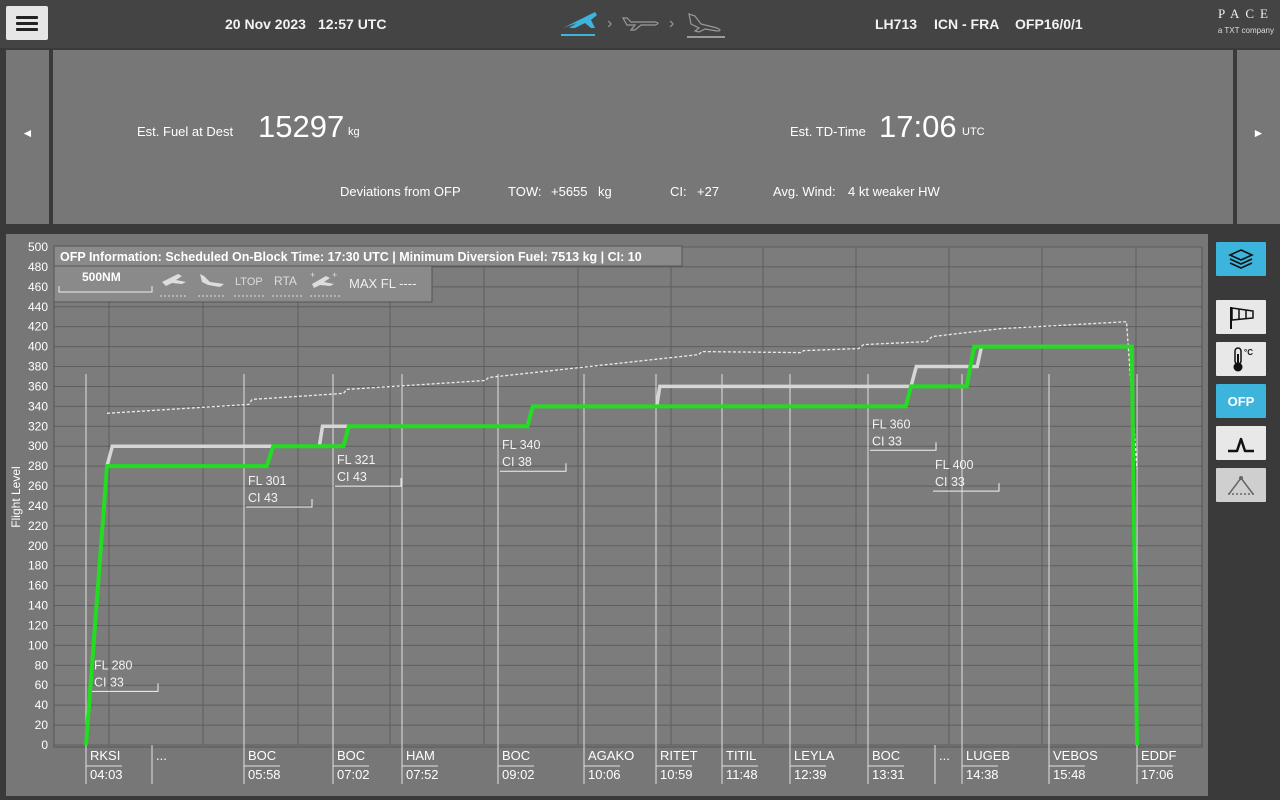 The height and width of the screenshot is (800, 1280). What do you see at coordinates (973, 132) in the screenshot?
I see `td-unit: UTC` at bounding box center [973, 132].